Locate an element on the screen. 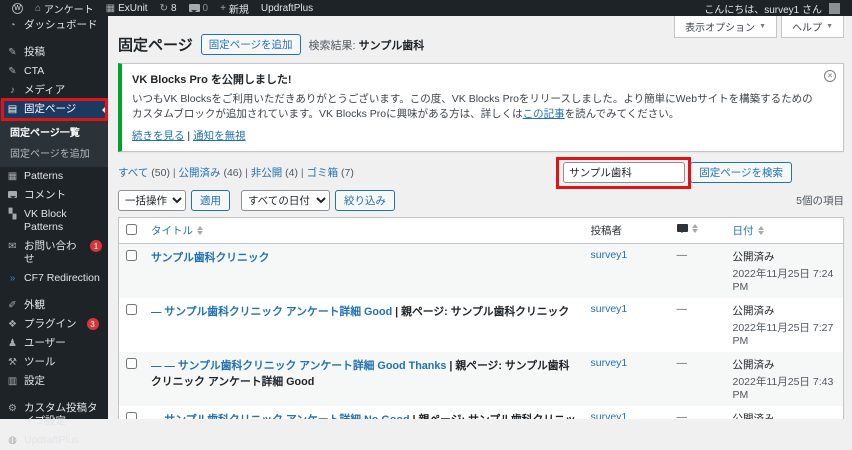  sidebar-item-label: ダッシュボード is located at coordinates (61, 25).